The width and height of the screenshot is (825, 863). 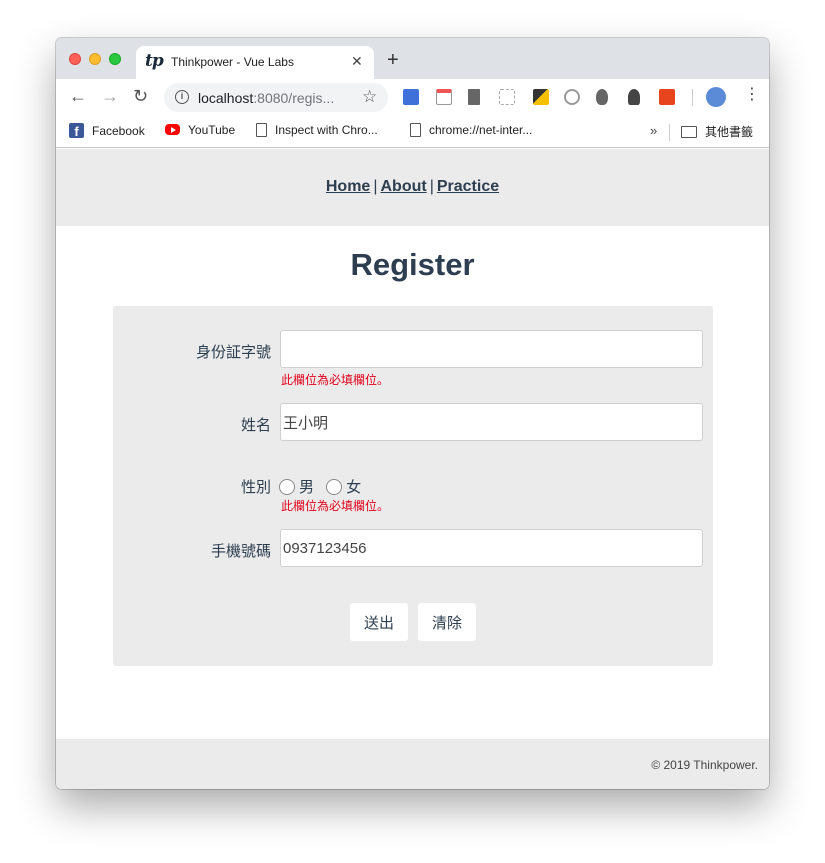 What do you see at coordinates (306, 487) in the screenshot?
I see `gender-male-label: 男` at bounding box center [306, 487].